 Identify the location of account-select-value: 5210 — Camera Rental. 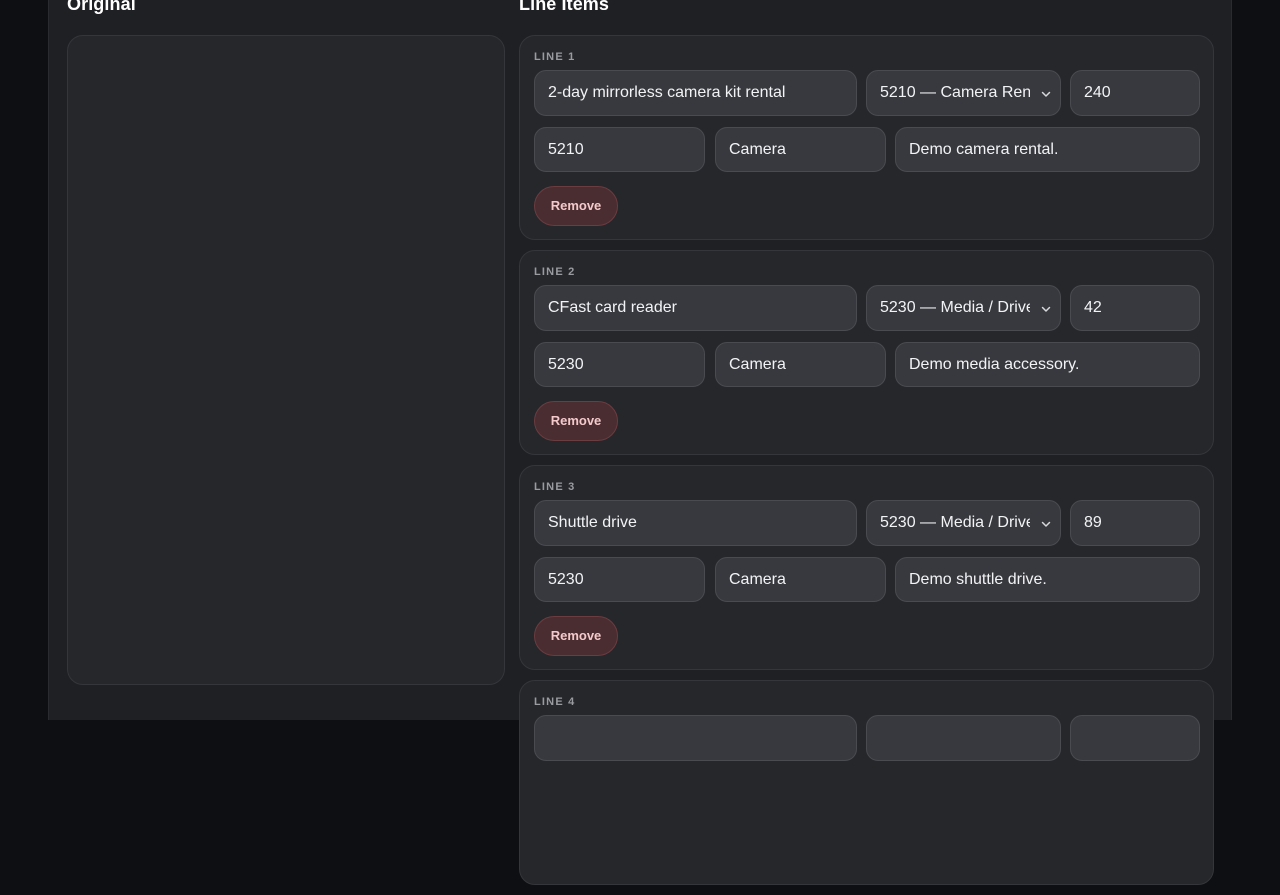
(955, 92).